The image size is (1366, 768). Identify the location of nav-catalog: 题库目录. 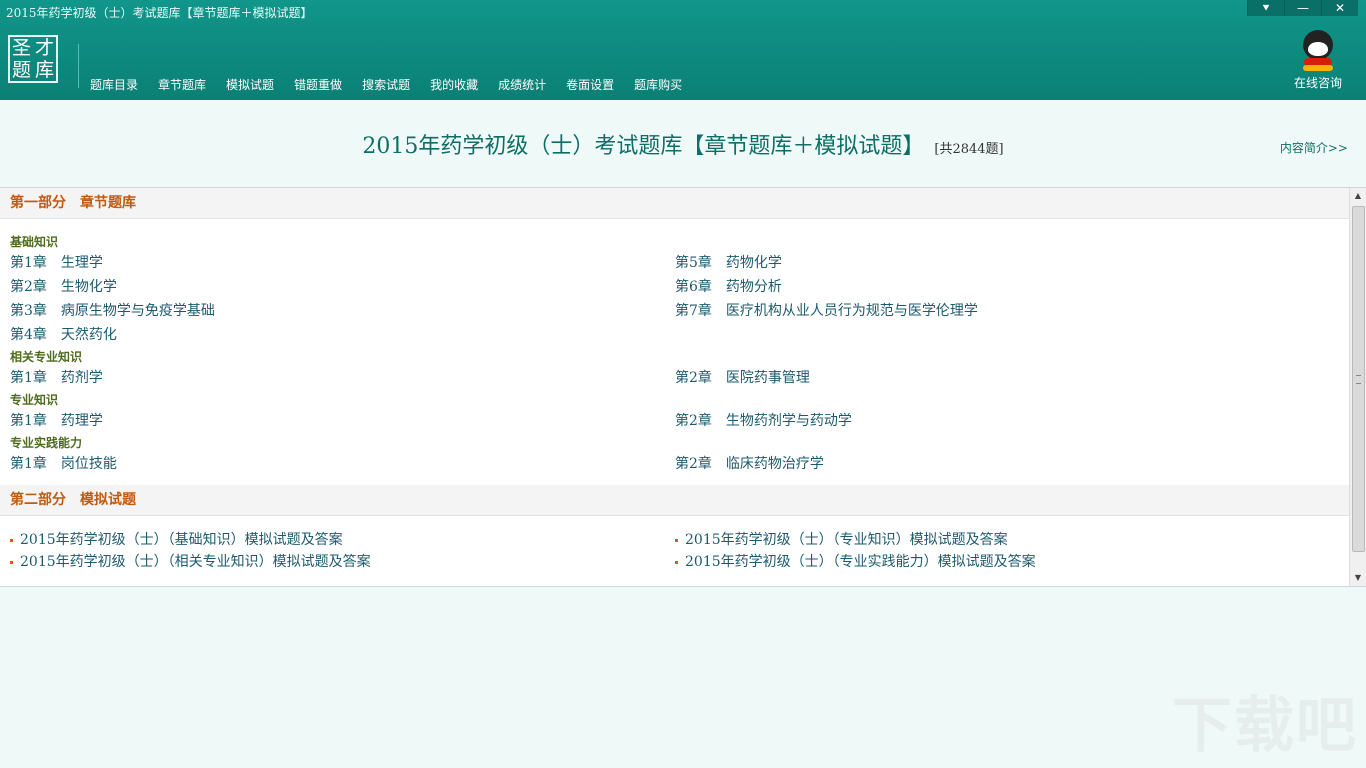
(114, 84).